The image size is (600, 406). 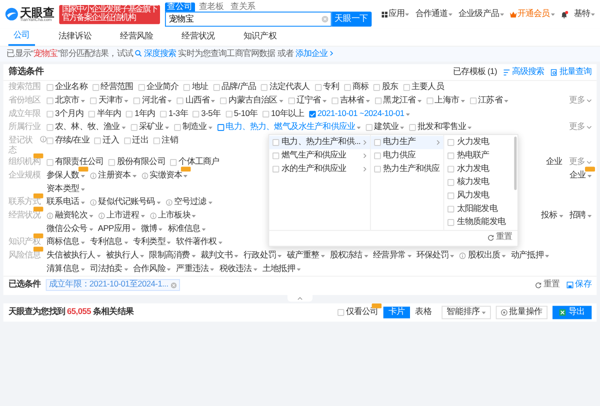 What do you see at coordinates (152, 243) in the screenshot?
I see `filter-option: 专利类型` at bounding box center [152, 243].